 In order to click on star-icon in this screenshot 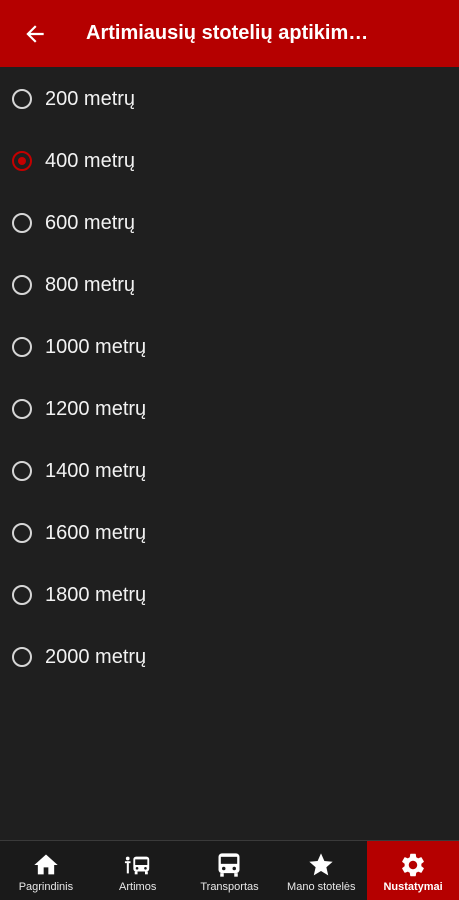, I will do `click(321, 865)`.